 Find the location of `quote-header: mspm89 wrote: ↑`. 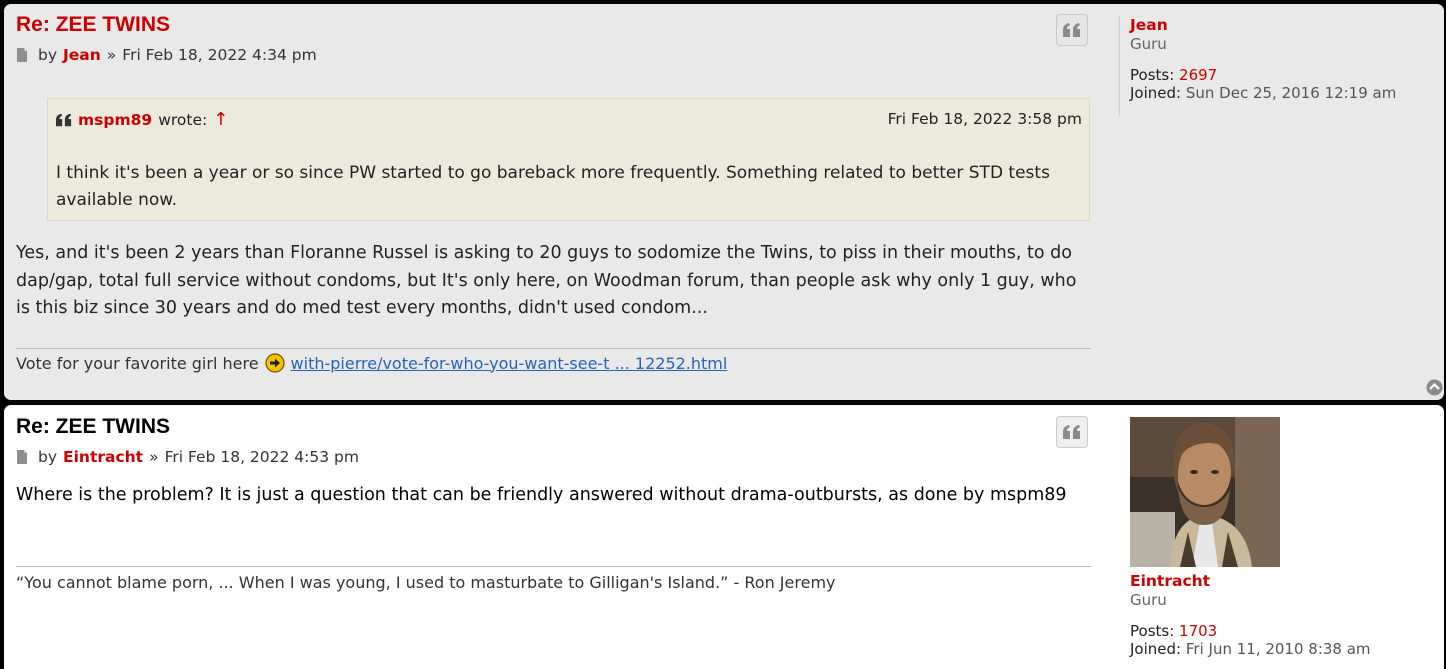

quote-header: mspm89 wrote: ↑ is located at coordinates (142, 119).